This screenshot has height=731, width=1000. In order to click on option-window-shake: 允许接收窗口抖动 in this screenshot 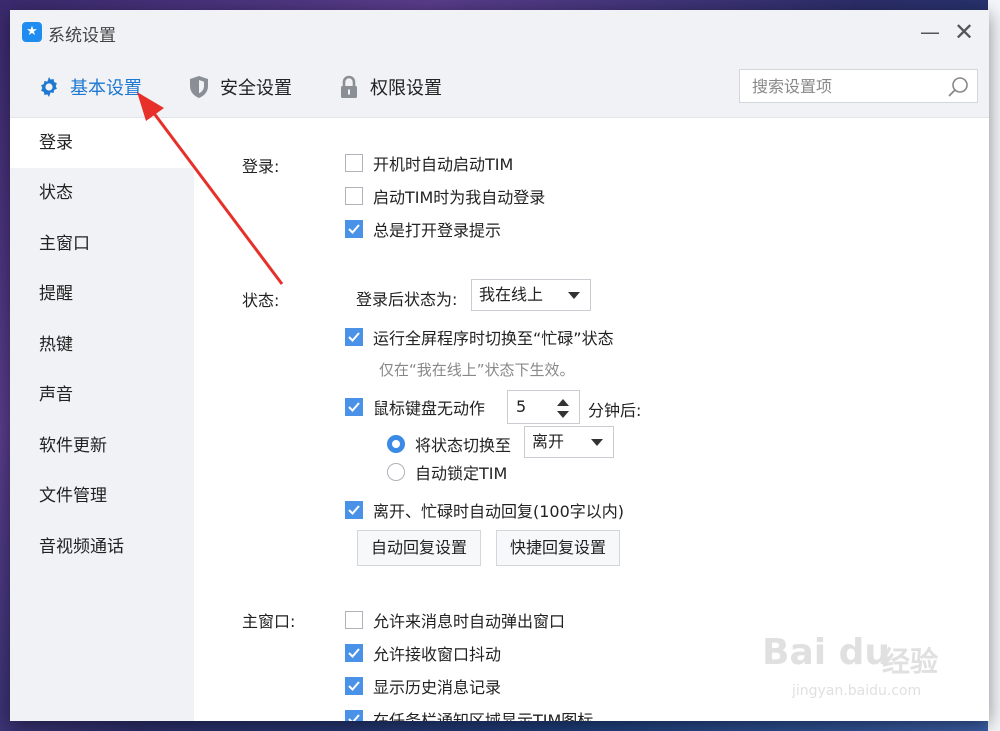, I will do `click(423, 653)`.